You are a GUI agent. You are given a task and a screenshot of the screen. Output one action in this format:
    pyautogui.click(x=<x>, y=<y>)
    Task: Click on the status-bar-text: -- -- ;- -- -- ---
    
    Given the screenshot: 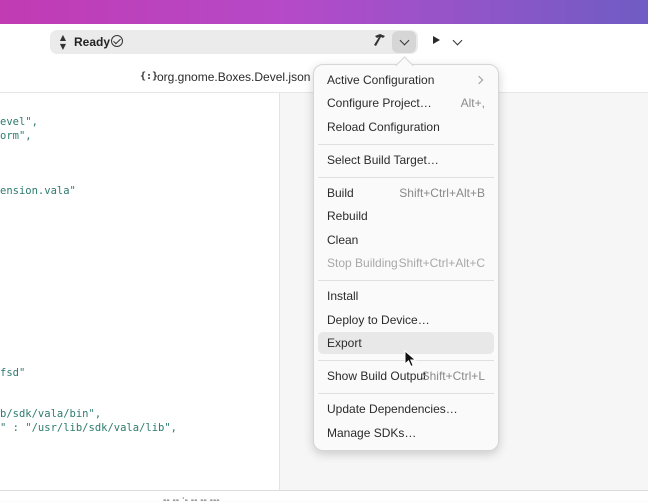 What is the action you would take?
    pyautogui.click(x=191, y=498)
    